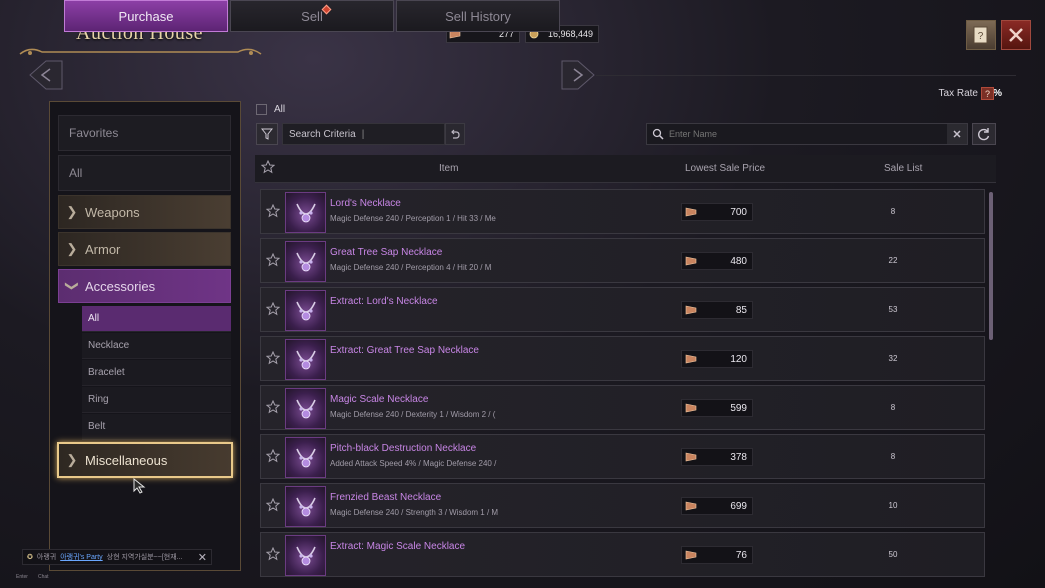 The height and width of the screenshot is (588, 1045). I want to click on subcategory-belt: Belt, so click(156, 427).